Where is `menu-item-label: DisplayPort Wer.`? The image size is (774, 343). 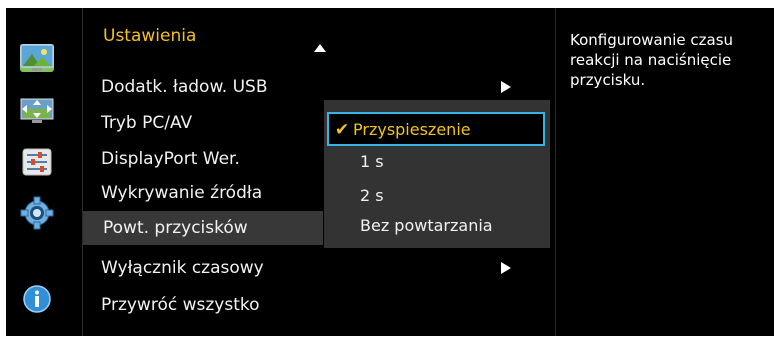 menu-item-label: DisplayPort Wer. is located at coordinates (170, 159).